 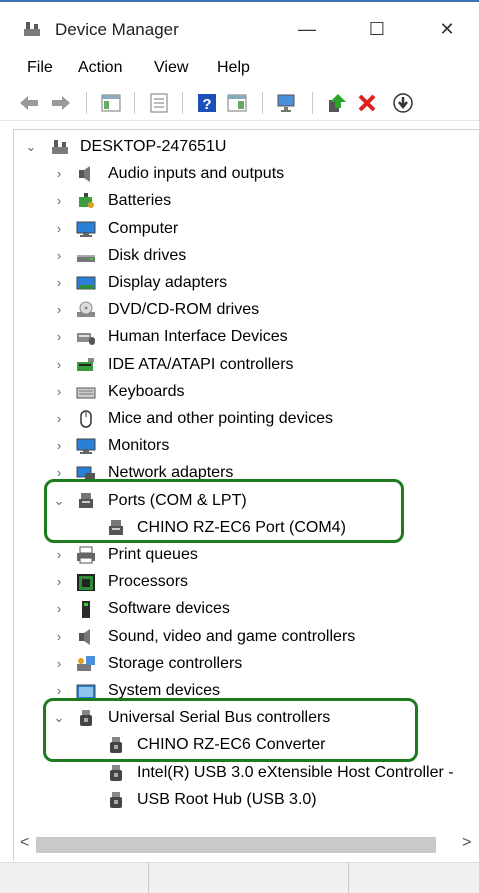 I want to click on tree-category: › Batteries, so click(x=246, y=201).